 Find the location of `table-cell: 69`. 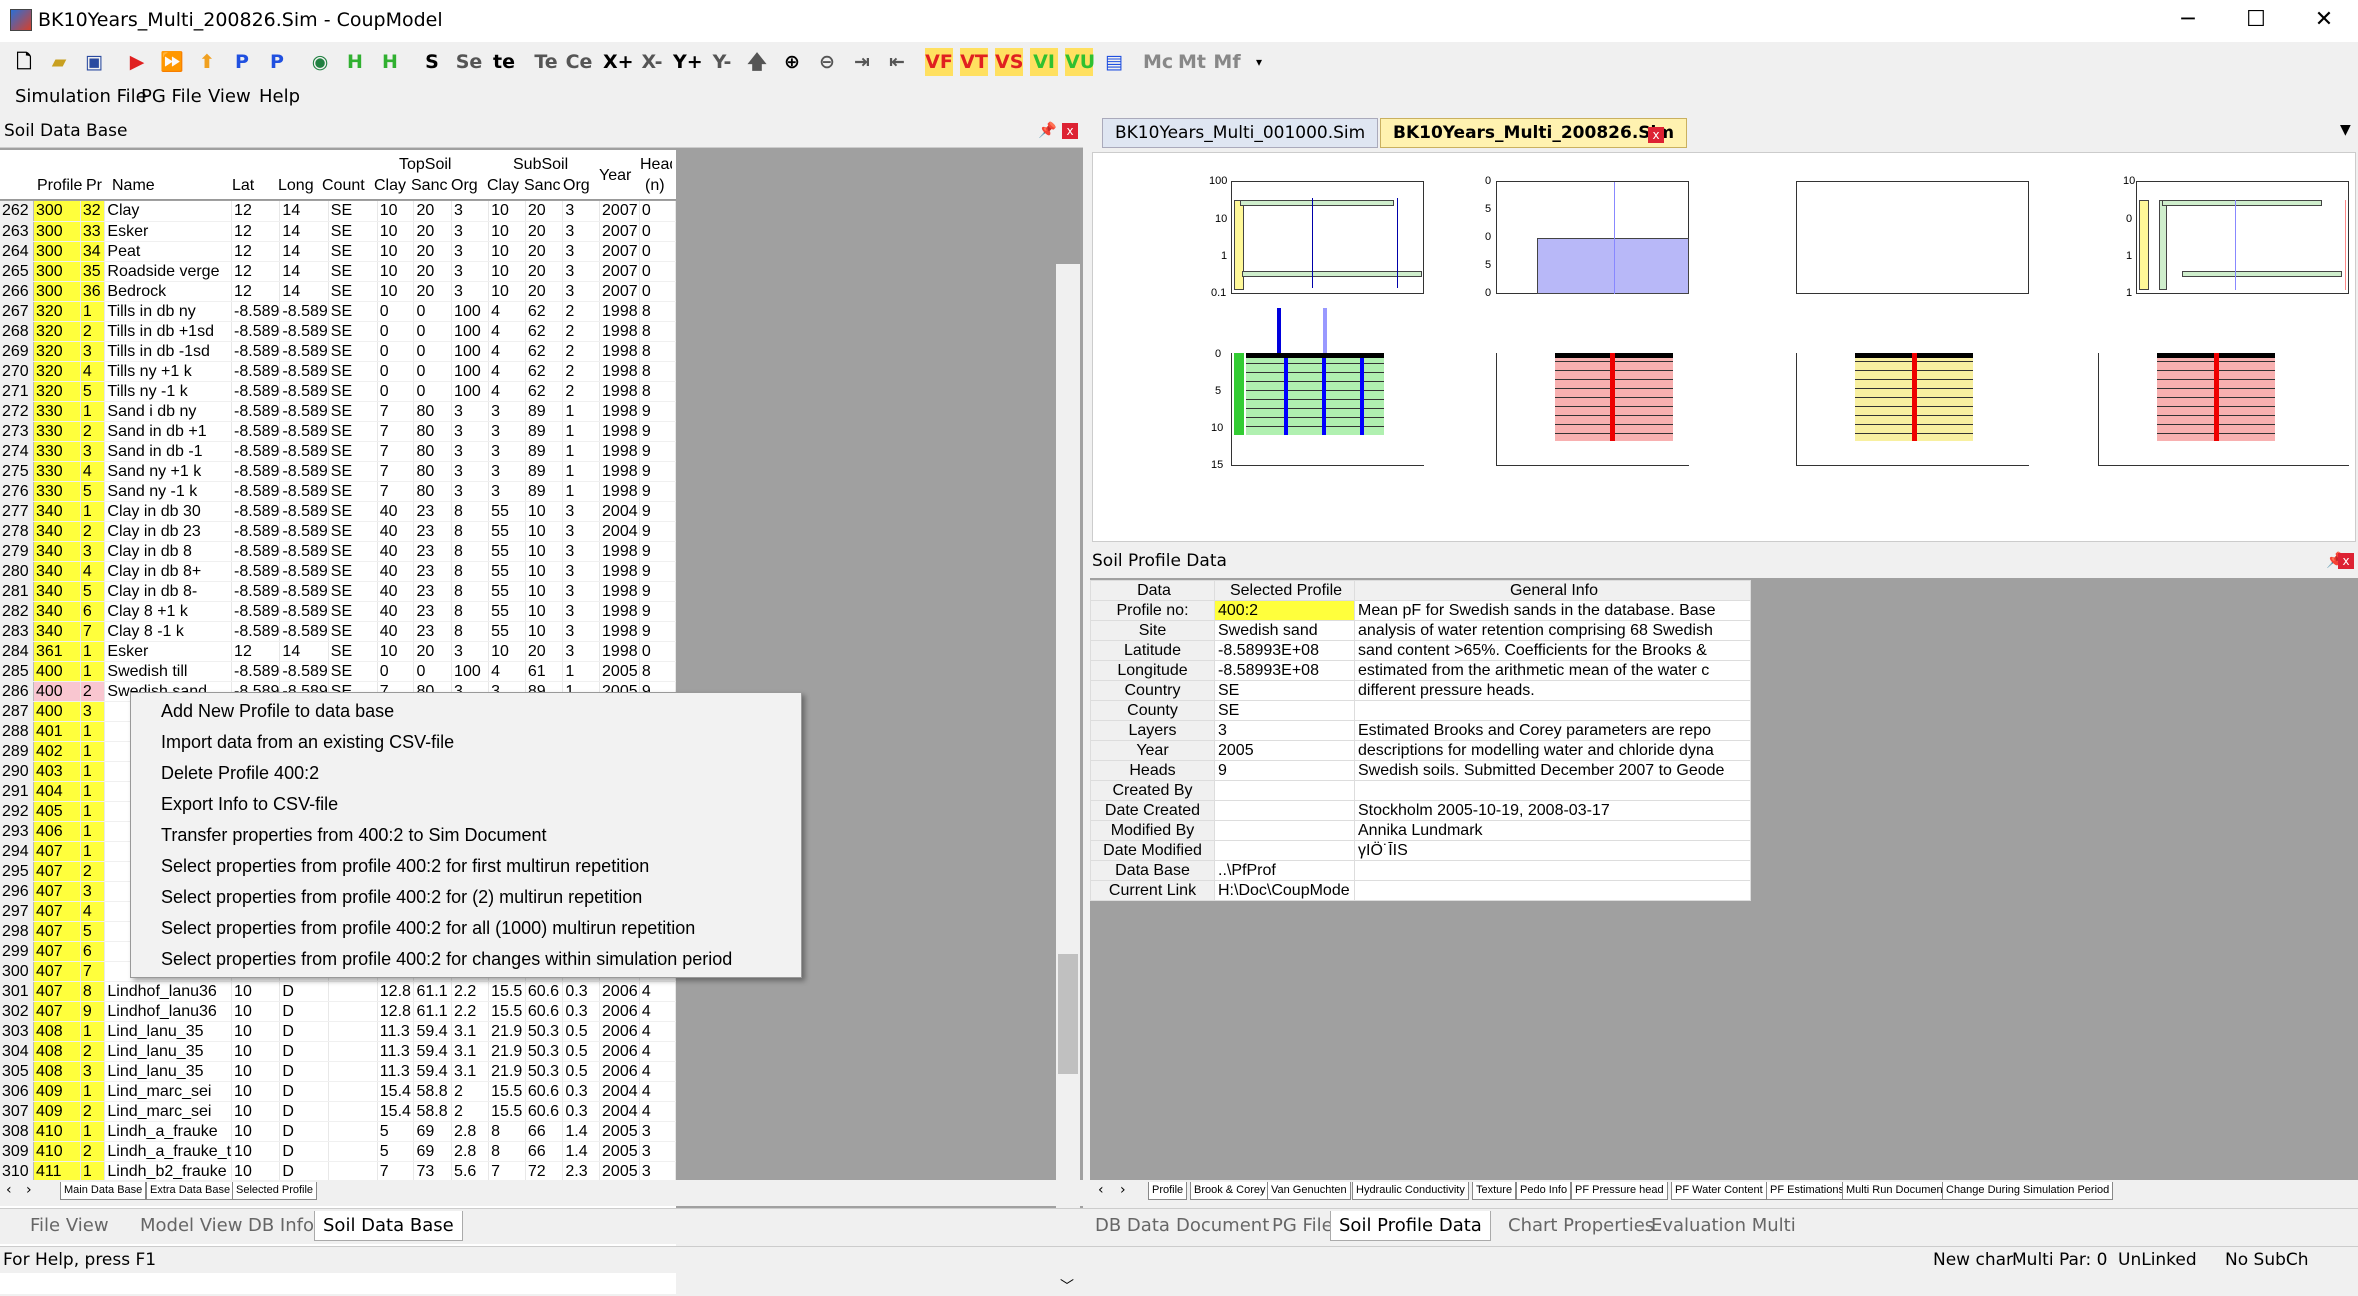

table-cell: 69 is located at coordinates (433, 1151).